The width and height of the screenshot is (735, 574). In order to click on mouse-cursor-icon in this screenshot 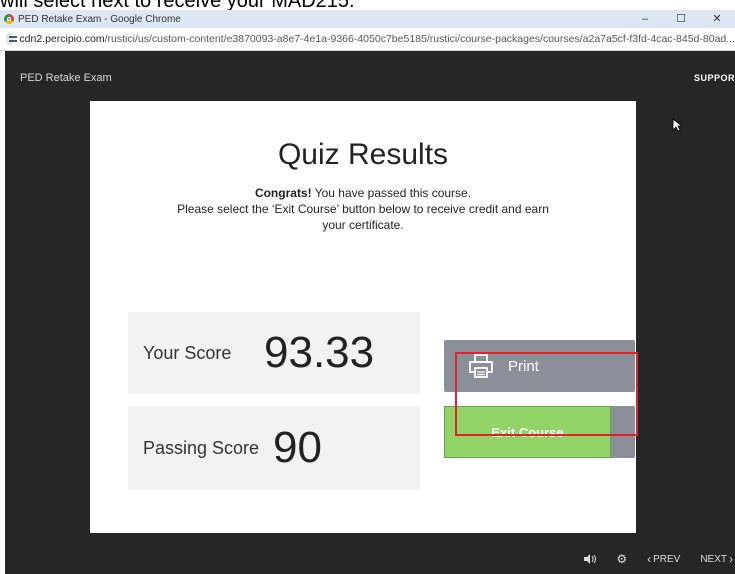, I will do `click(677, 125)`.